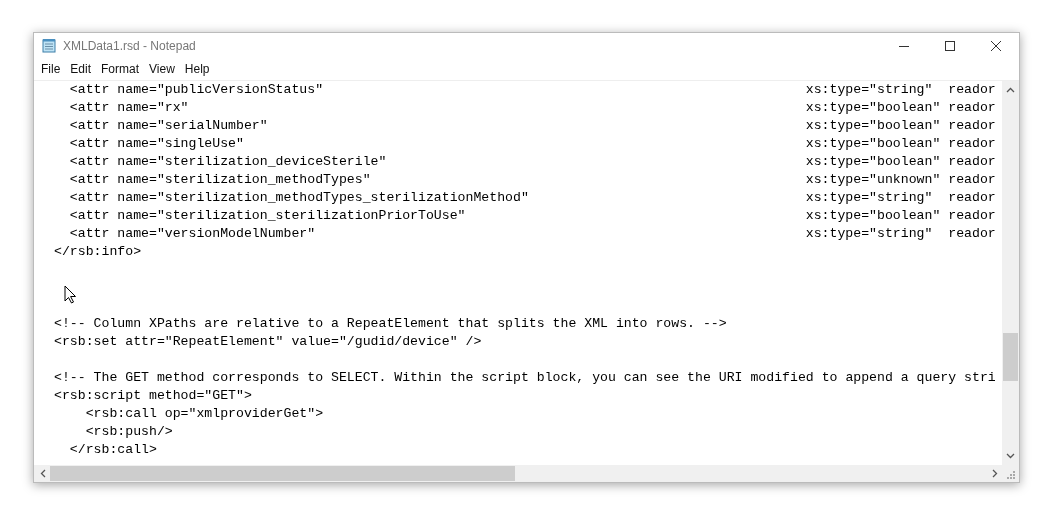  What do you see at coordinates (298, 197) in the screenshot?
I see `code-line: <attr name="sterilization_methodTypes_sterilizationMethod"` at bounding box center [298, 197].